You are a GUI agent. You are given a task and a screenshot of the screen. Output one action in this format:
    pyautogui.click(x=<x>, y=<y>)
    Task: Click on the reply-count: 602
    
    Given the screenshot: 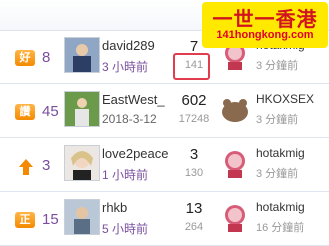 What is the action you would take?
    pyautogui.click(x=194, y=100)
    